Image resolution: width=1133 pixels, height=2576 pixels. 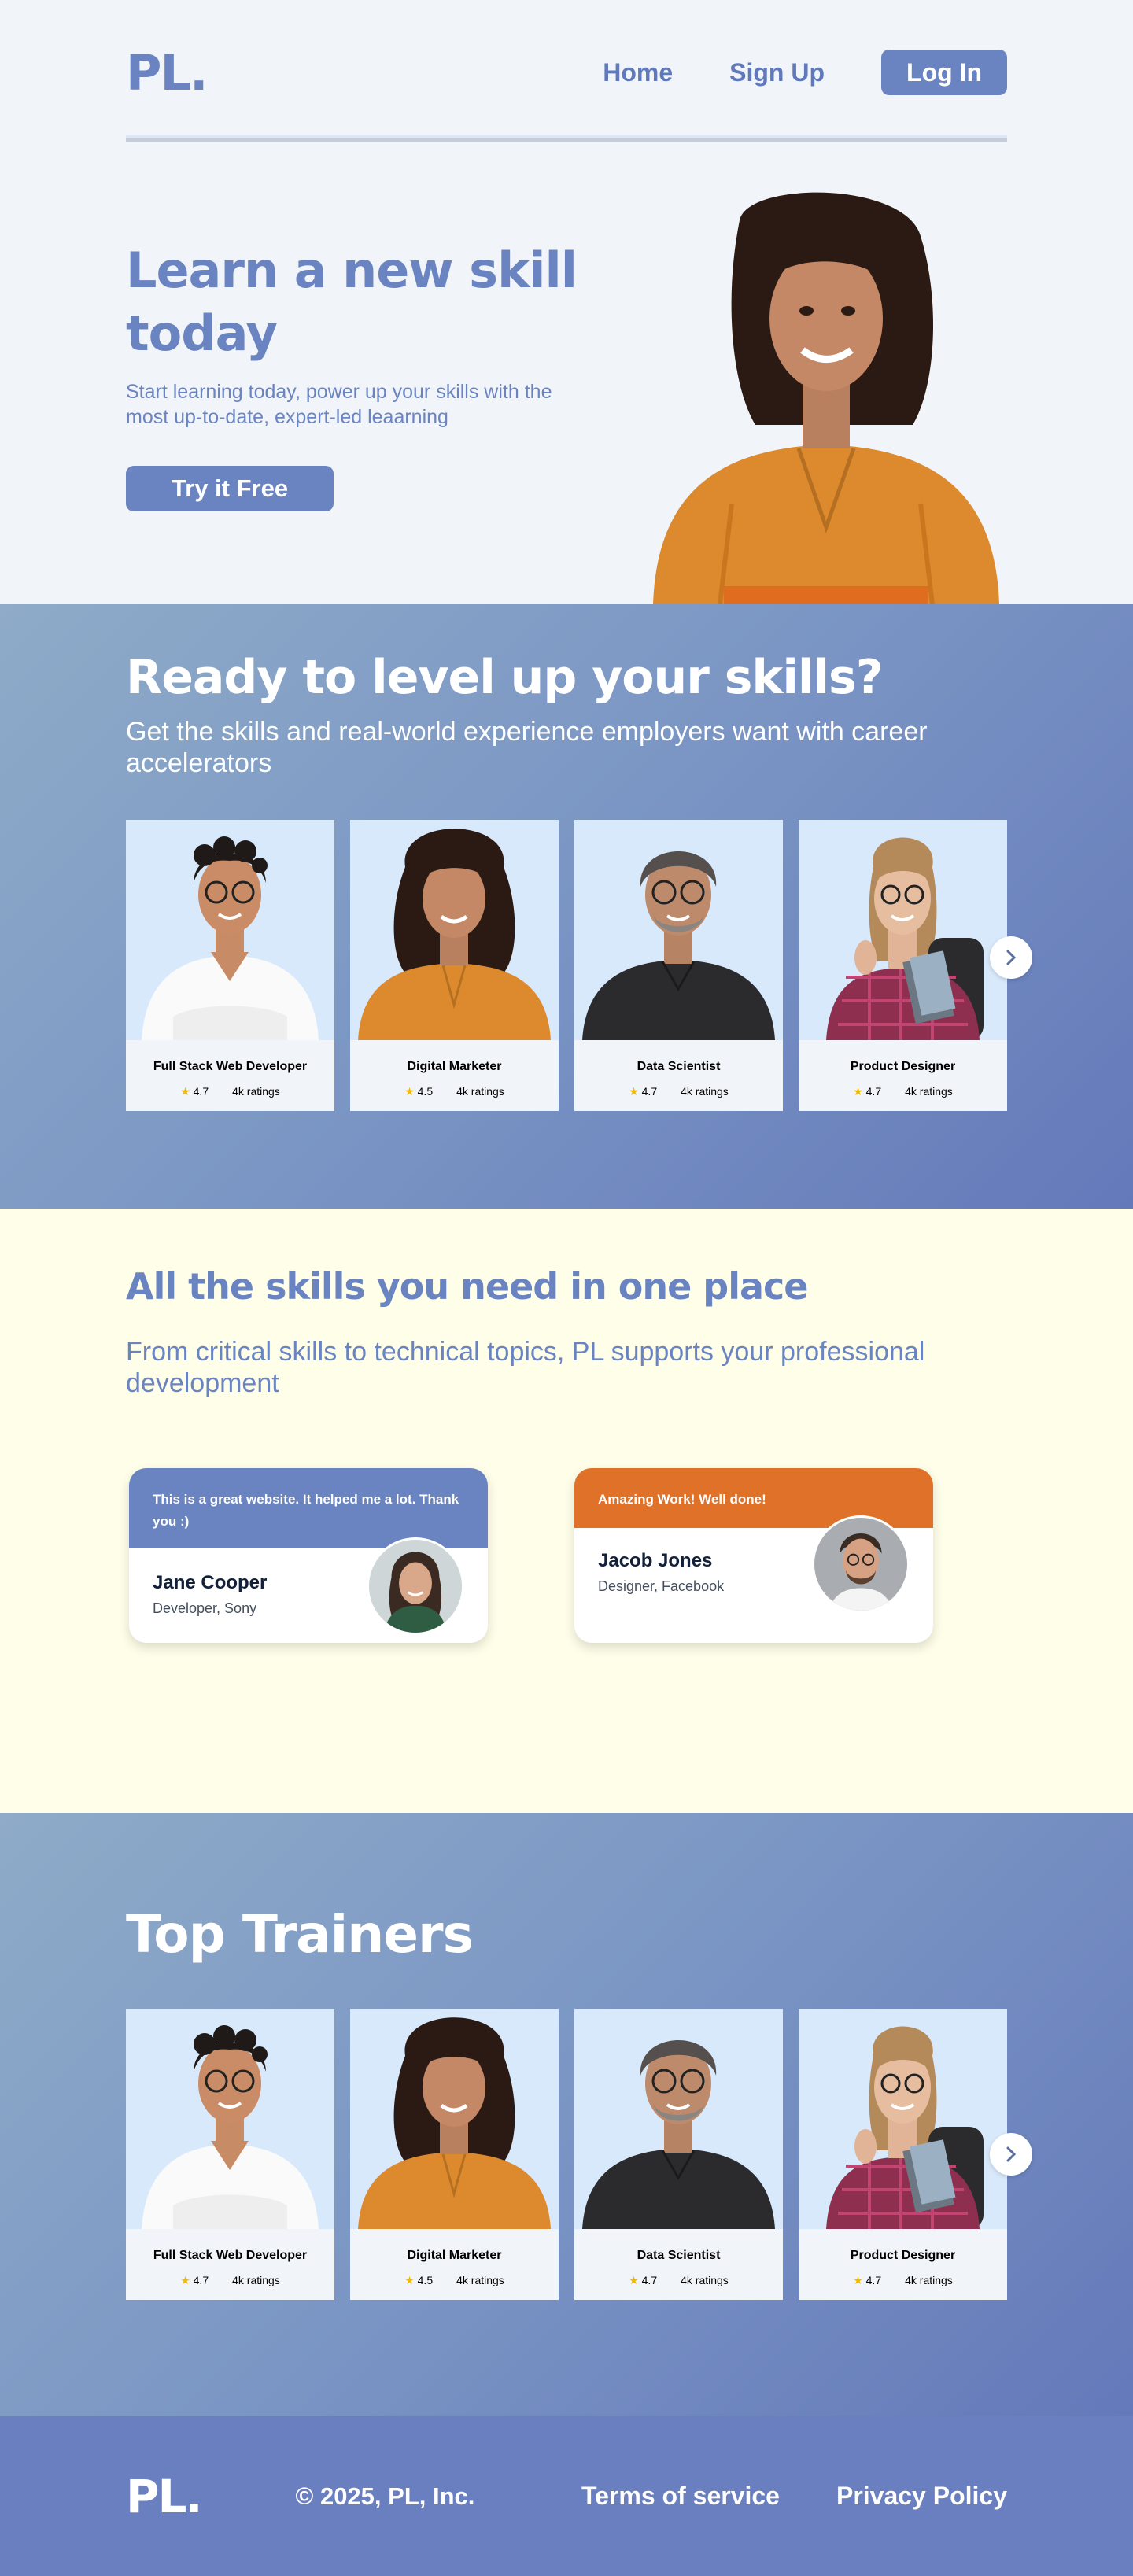 What do you see at coordinates (566, 72) in the screenshot?
I see `top-nav: PL. Home Sign Up Log In` at bounding box center [566, 72].